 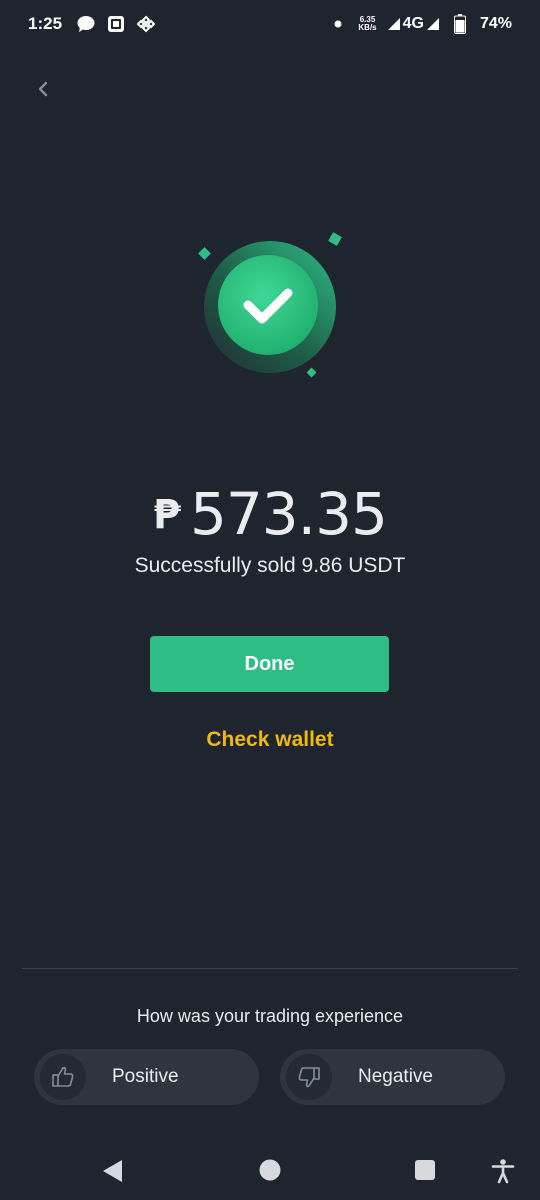 I want to click on done-button: Done, so click(x=269, y=664).